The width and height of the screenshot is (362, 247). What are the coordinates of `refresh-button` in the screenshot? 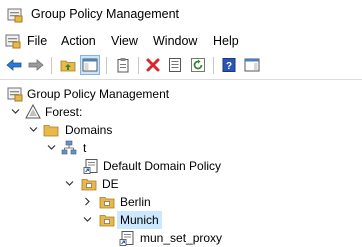 It's located at (198, 65).